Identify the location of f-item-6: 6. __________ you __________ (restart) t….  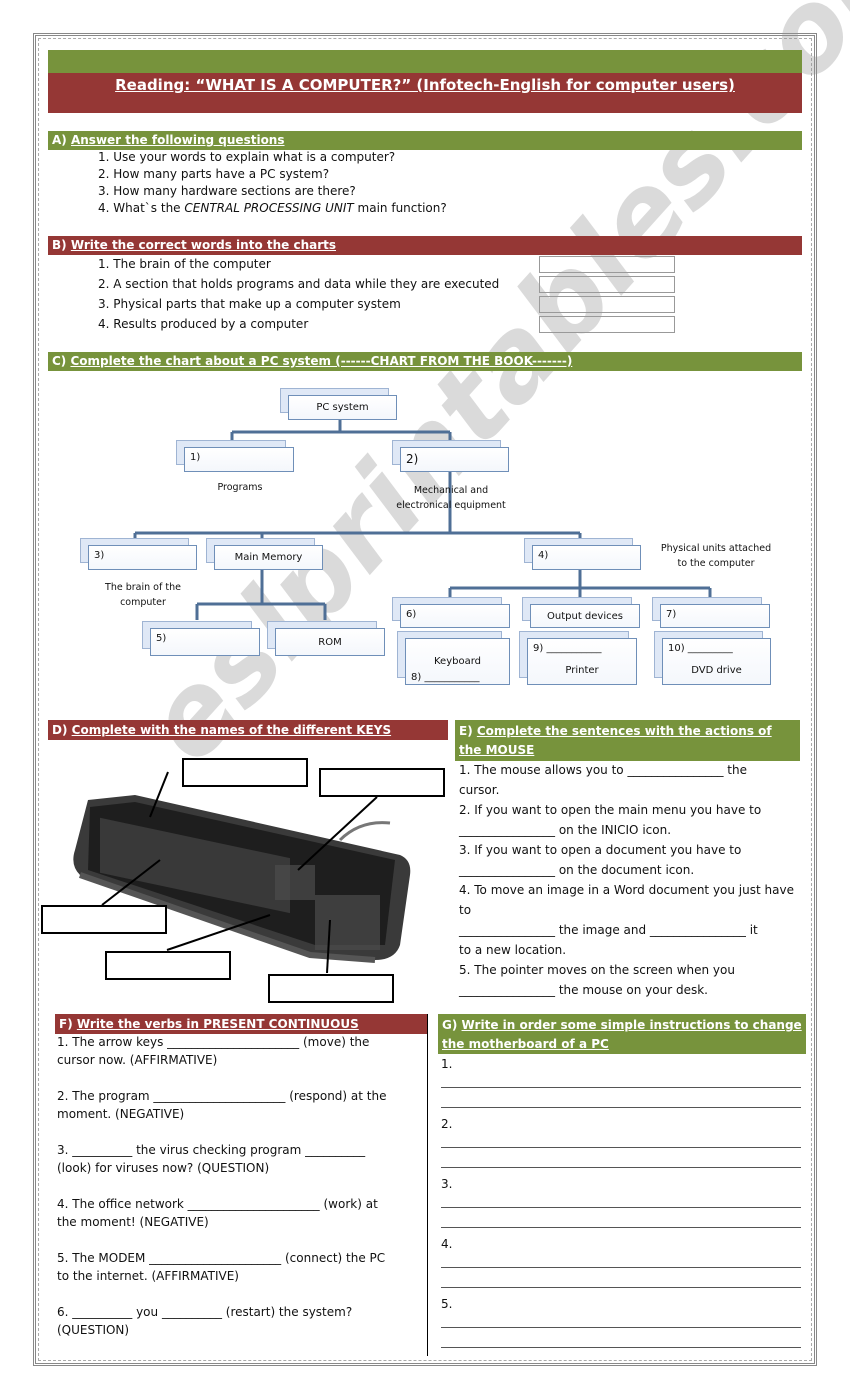
(241, 1321).